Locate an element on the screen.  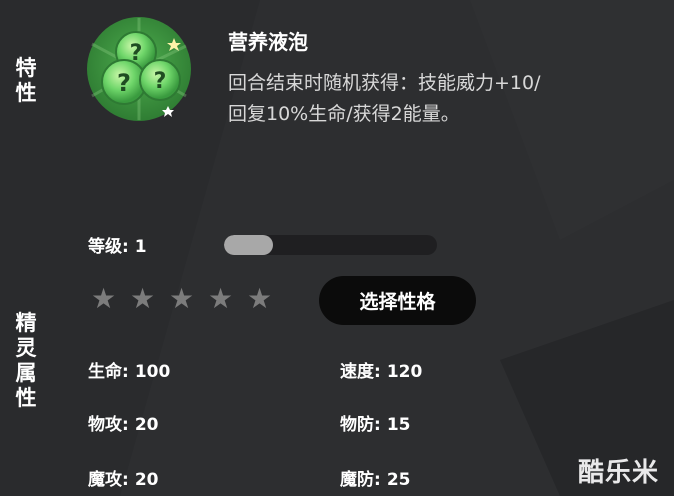
attributes-section-label: 精 灵 属 性 is located at coordinates (26, 361).